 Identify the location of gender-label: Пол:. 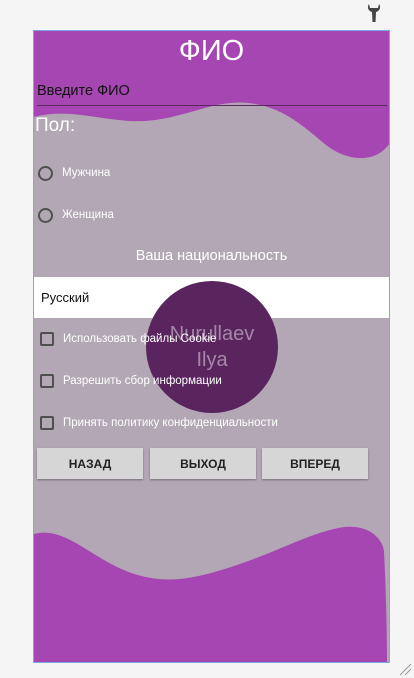
(55, 125).